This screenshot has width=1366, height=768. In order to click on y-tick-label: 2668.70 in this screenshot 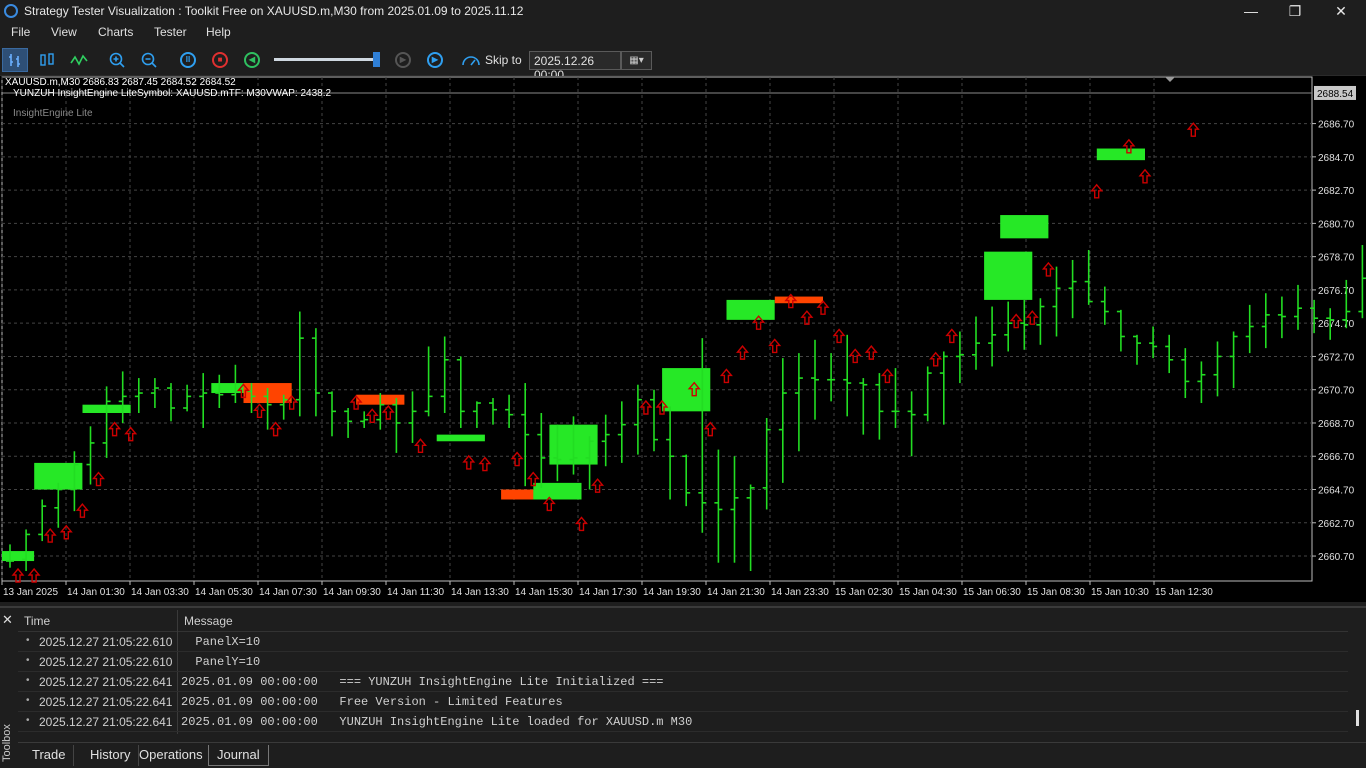, I will do `click(1336, 424)`.